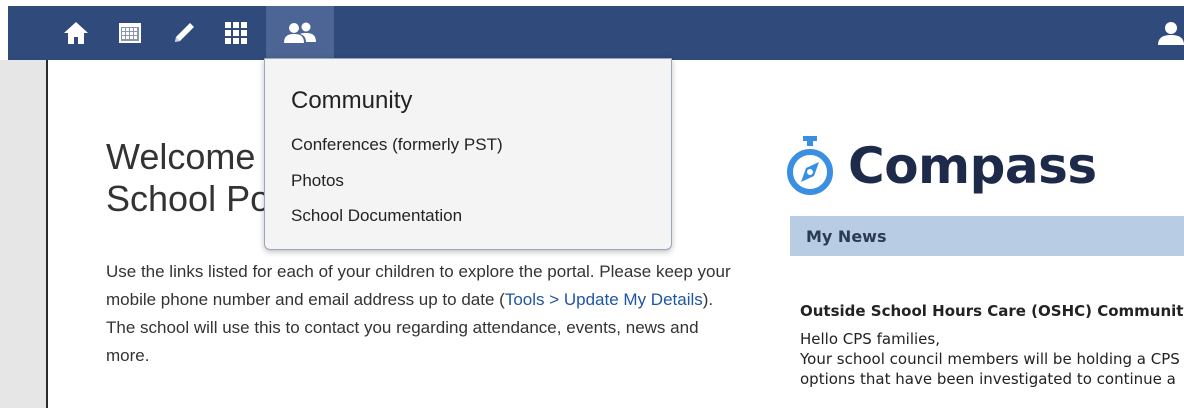  I want to click on menu-item-school-documentation: School Documentation, so click(376, 216).